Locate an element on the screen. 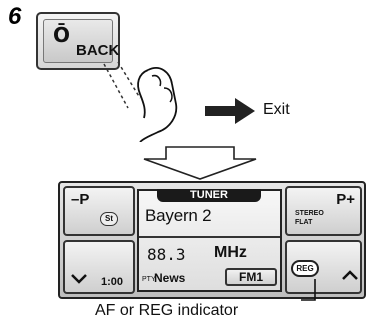 The width and height of the screenshot is (380, 326). indicator-leader-line is located at coordinates (308, 290).